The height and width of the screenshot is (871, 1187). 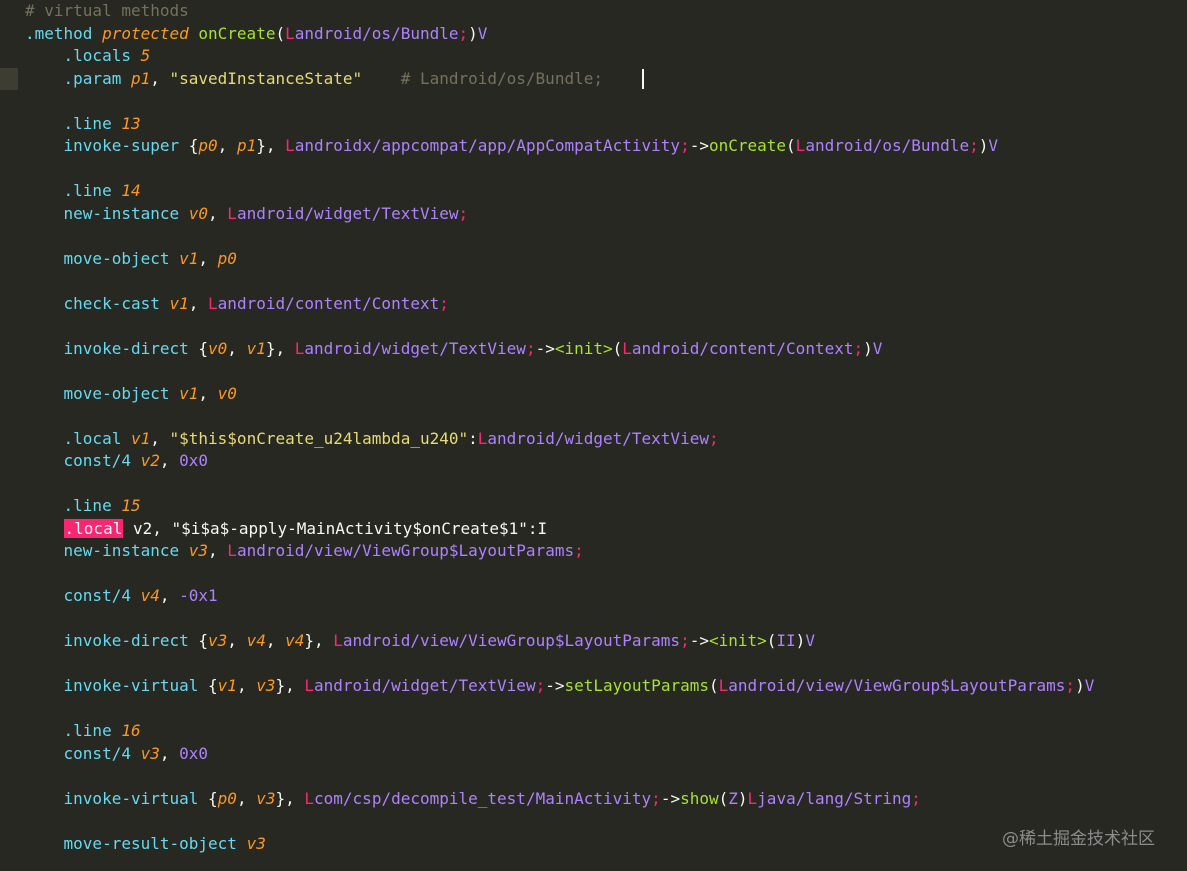 What do you see at coordinates (487, 145) in the screenshot?
I see `code-token: androidx/appcompat/app/AppCompatActivity` at bounding box center [487, 145].